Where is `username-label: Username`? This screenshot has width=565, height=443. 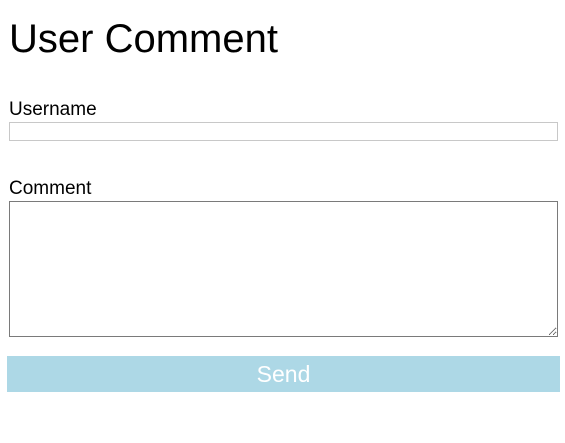 username-label: Username is located at coordinates (53, 109).